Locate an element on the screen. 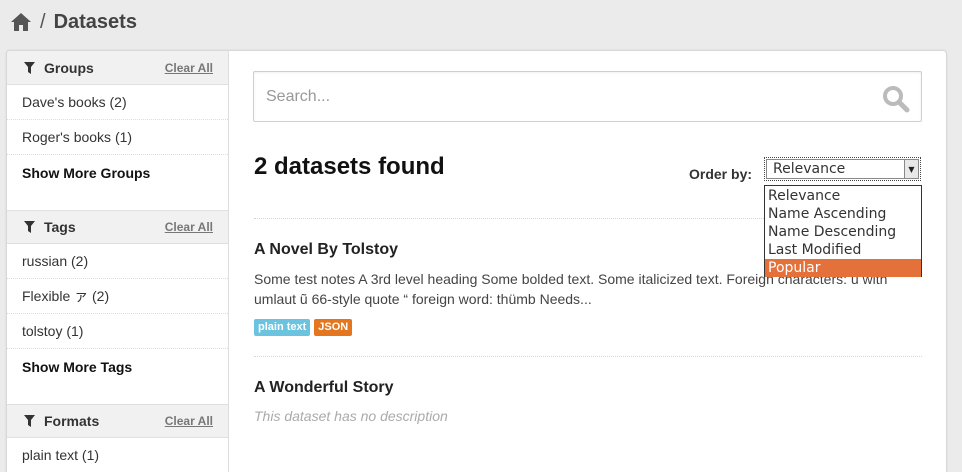 The image size is (962, 472). facet-title-groups: Groups is located at coordinates (69, 67).